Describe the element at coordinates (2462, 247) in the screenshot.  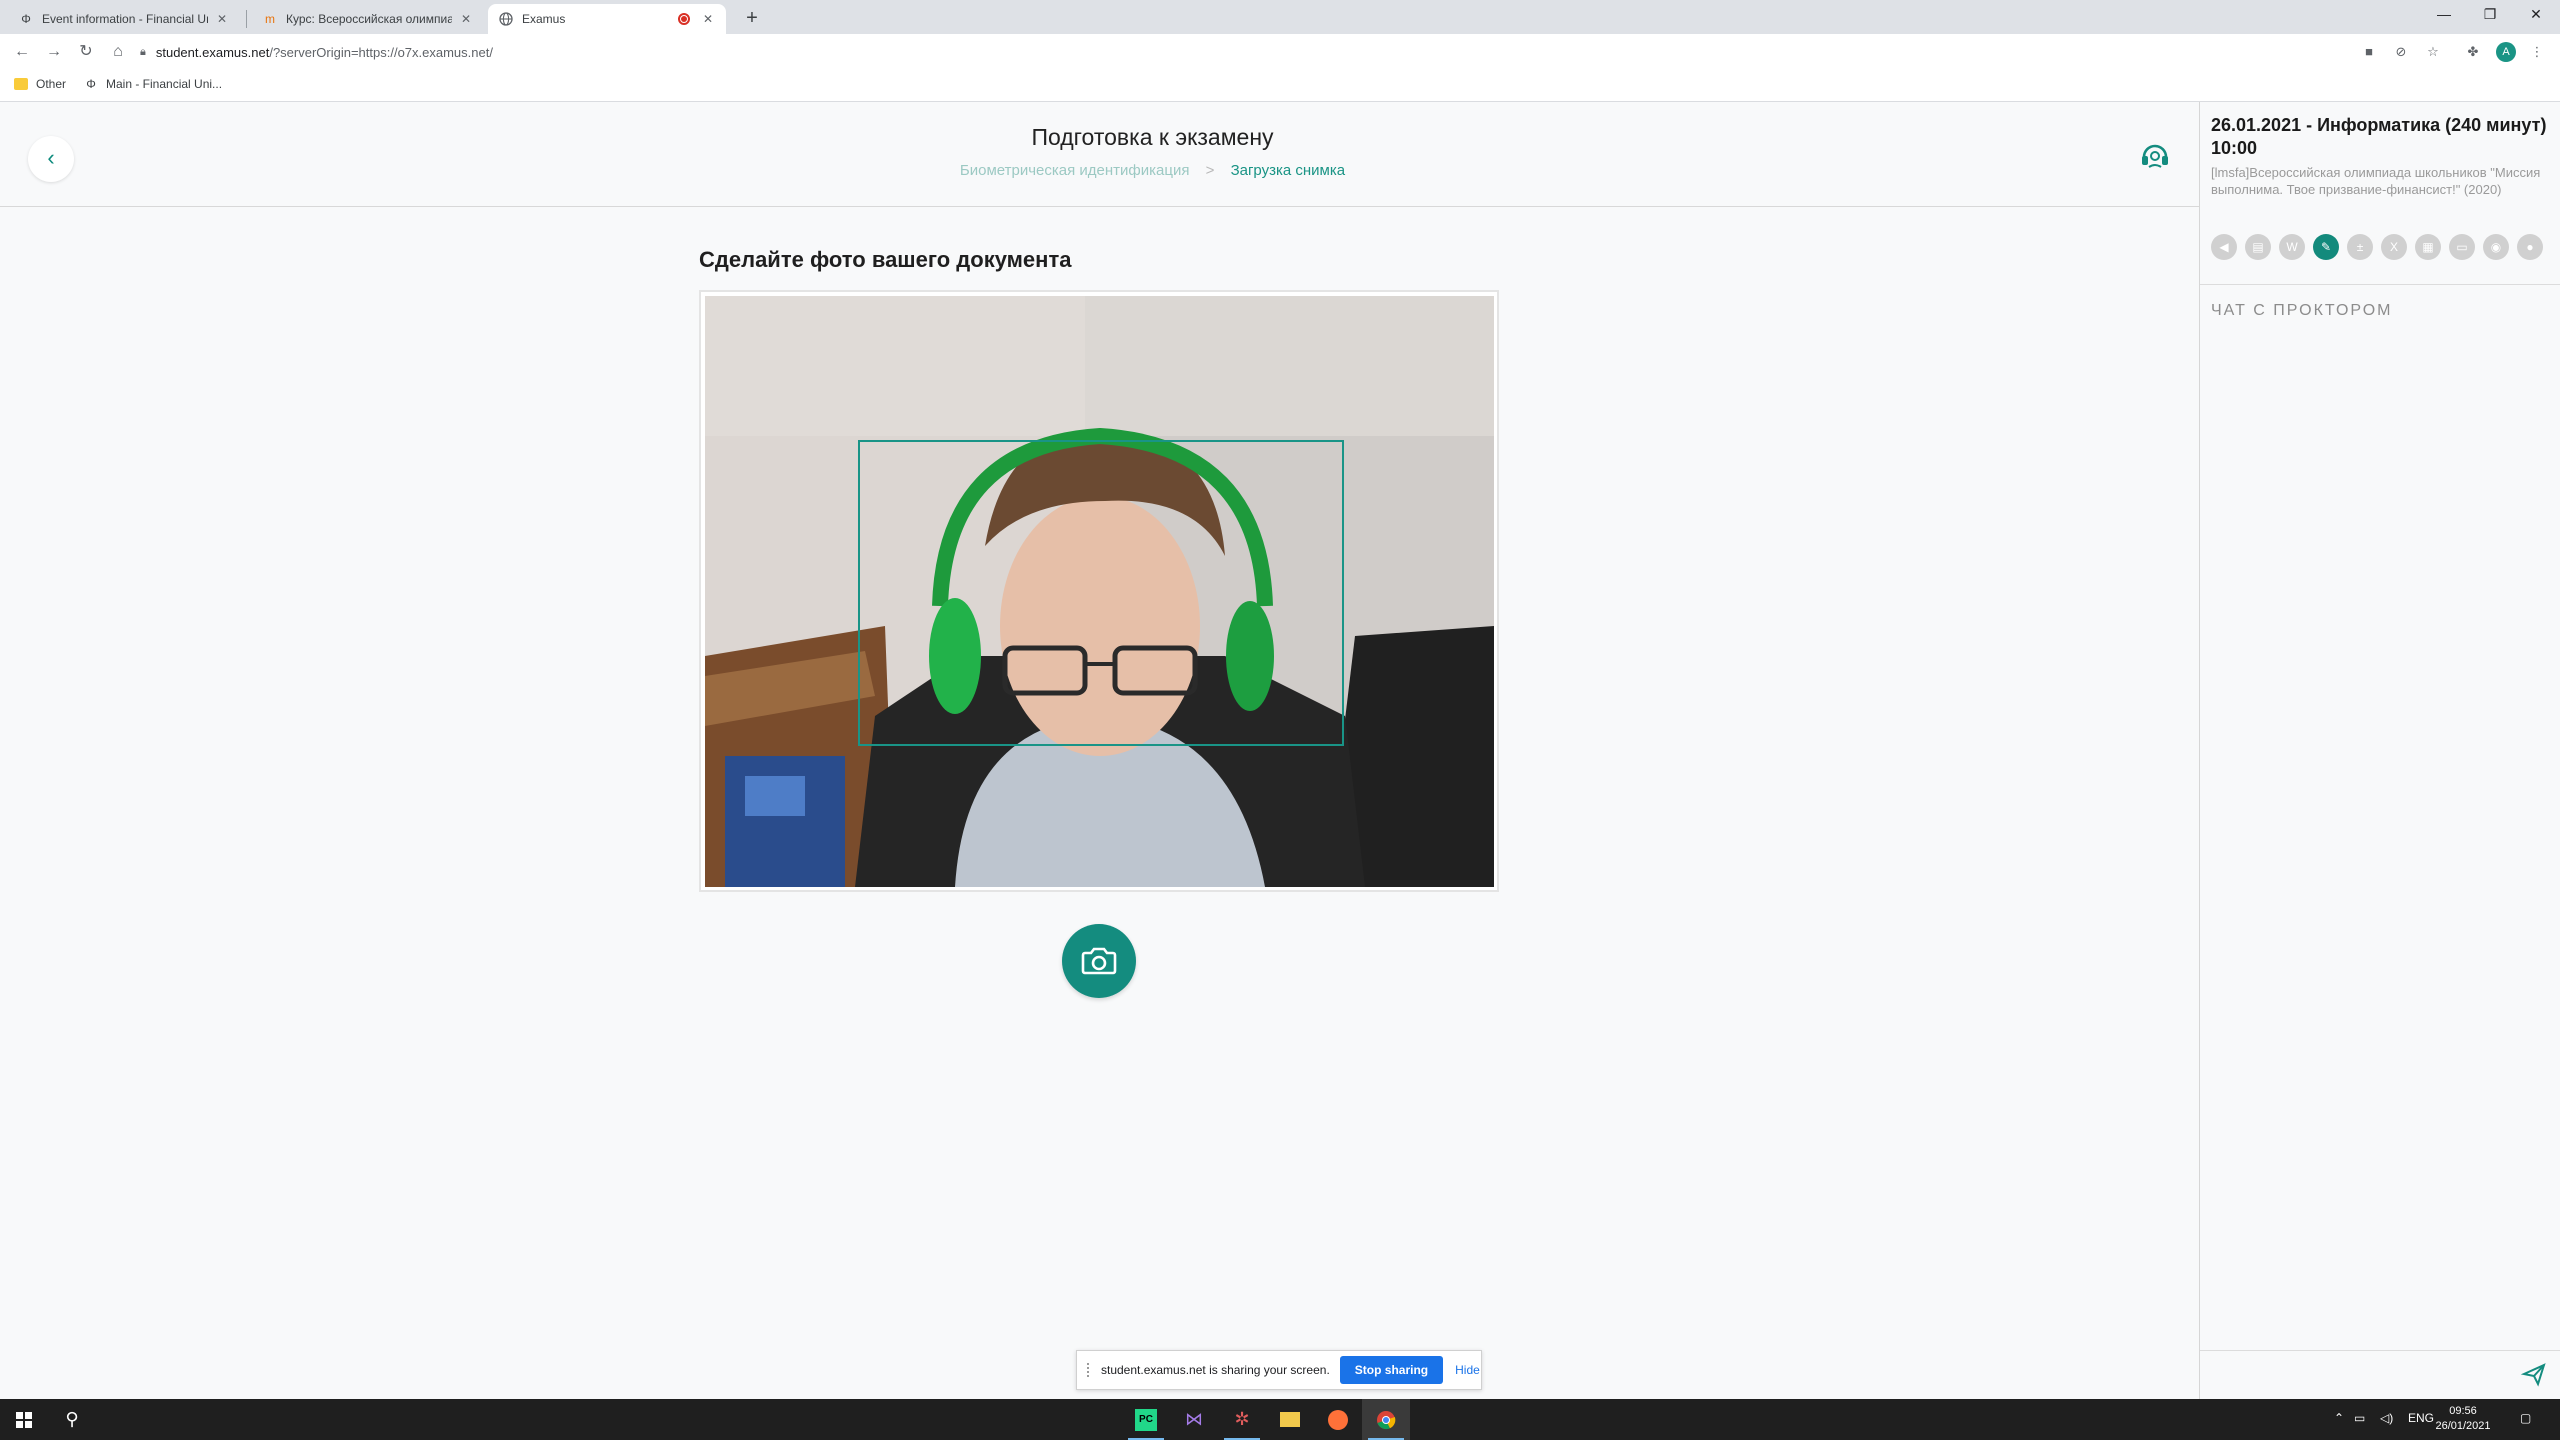
I see `image-icon: ▭` at that location.